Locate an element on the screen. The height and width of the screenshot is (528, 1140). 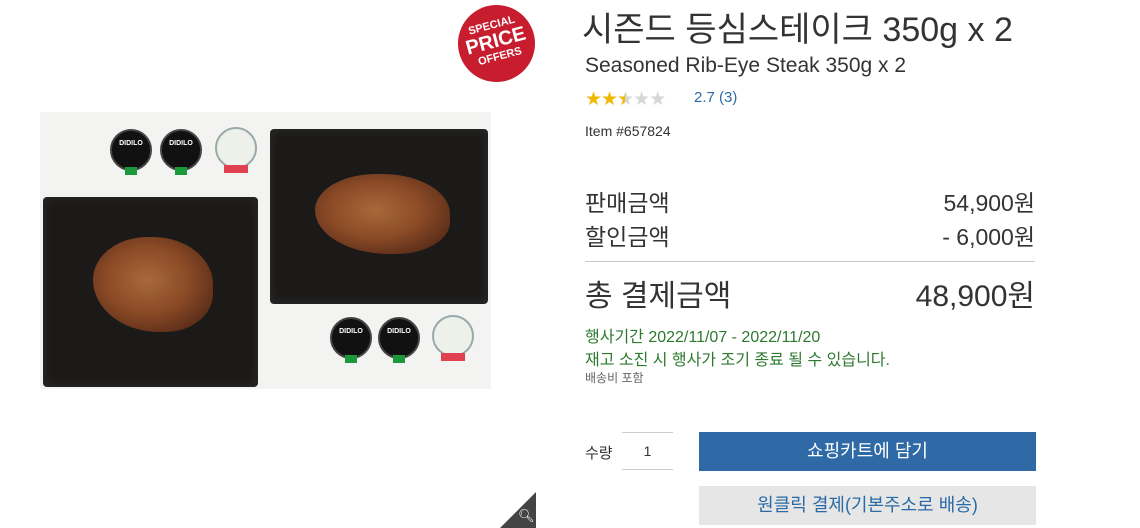
product-title-english: Seasoned Rib-Eye Steak 350g x 2 is located at coordinates (746, 65).